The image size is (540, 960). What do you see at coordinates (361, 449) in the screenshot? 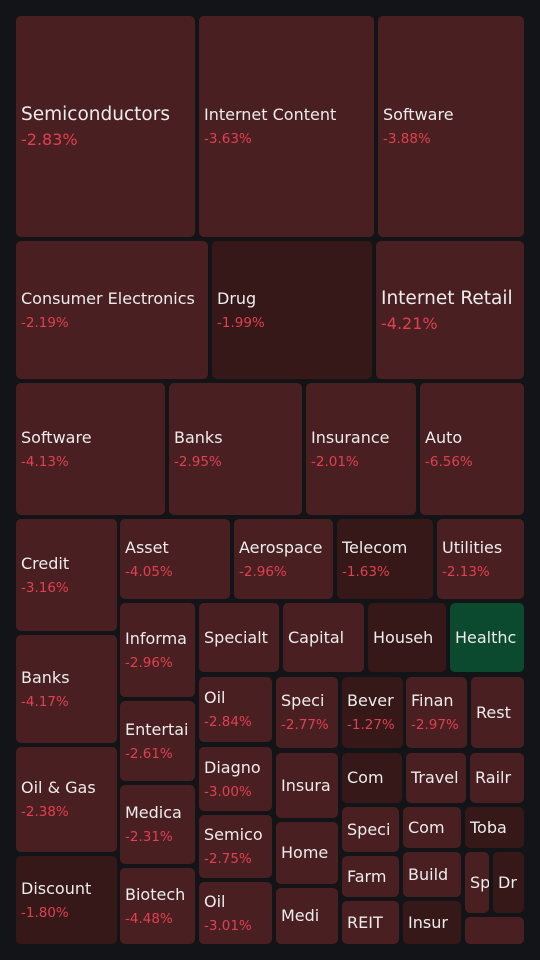
I see `treemap-tile: Insurance -2.01%` at bounding box center [361, 449].